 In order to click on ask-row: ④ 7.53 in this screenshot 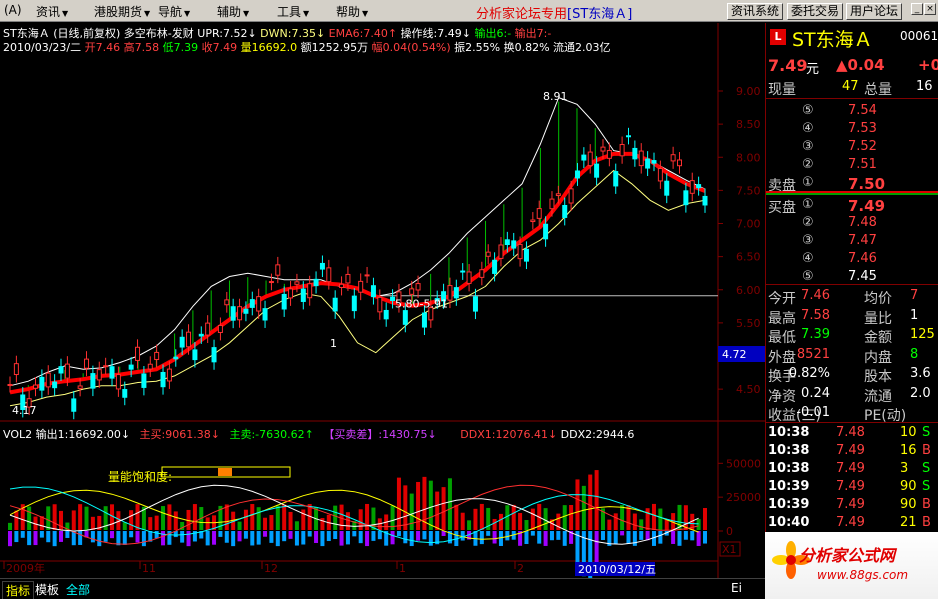, I will do `click(852, 130)`.